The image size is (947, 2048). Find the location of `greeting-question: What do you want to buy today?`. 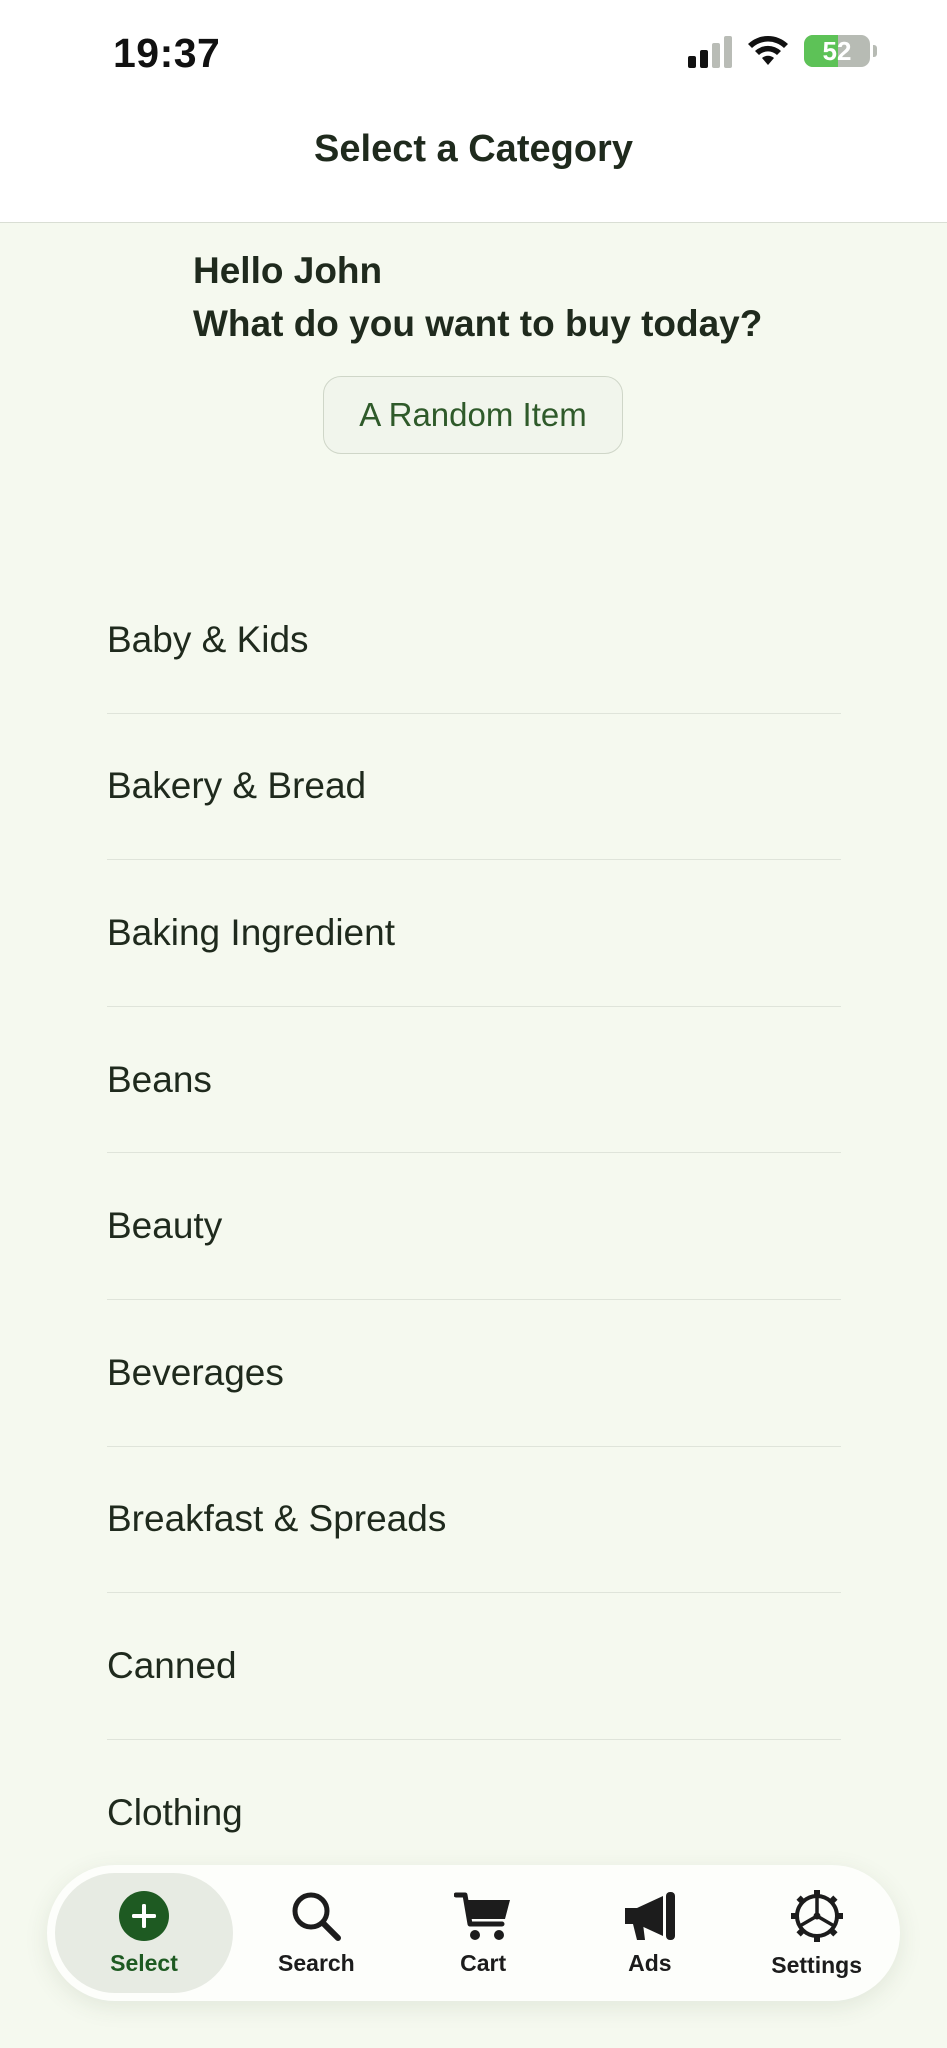

greeting-question: What do you want to buy today? is located at coordinates (478, 323).